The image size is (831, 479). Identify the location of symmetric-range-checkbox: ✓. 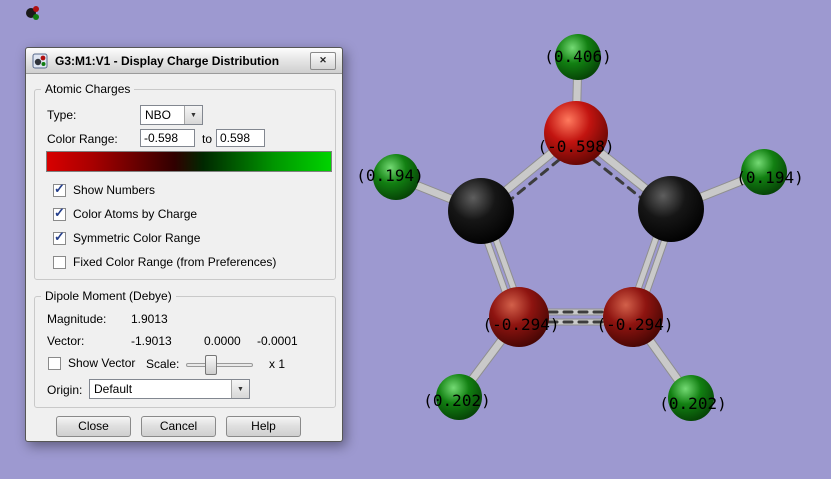
(59, 236).